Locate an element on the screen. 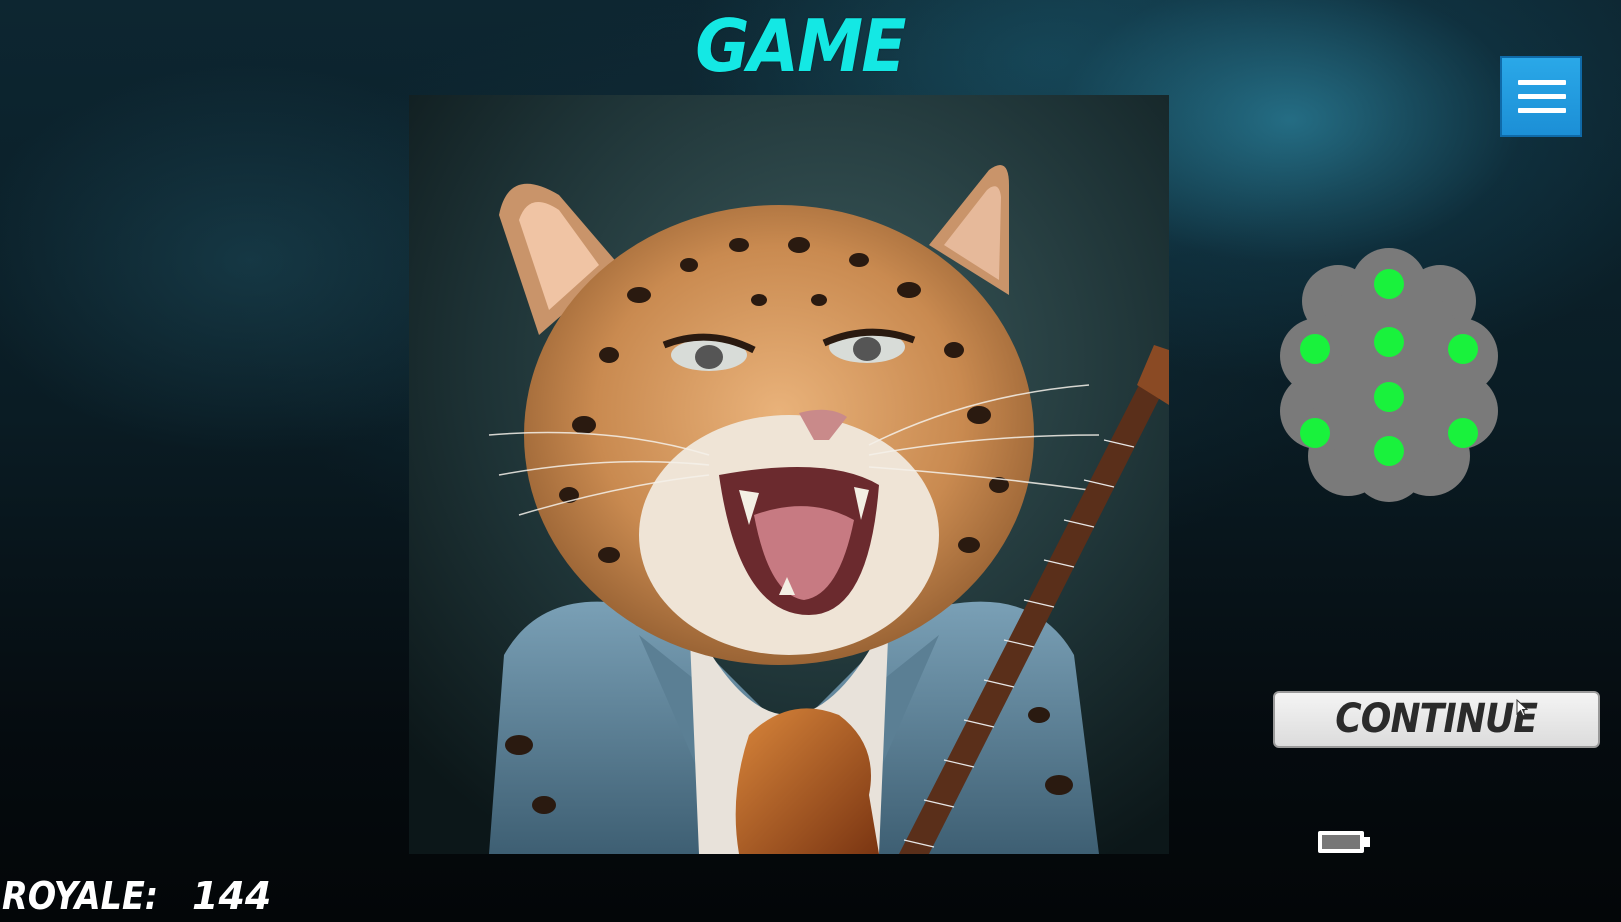  score-label: ROYALE: is located at coordinates (80, 896).